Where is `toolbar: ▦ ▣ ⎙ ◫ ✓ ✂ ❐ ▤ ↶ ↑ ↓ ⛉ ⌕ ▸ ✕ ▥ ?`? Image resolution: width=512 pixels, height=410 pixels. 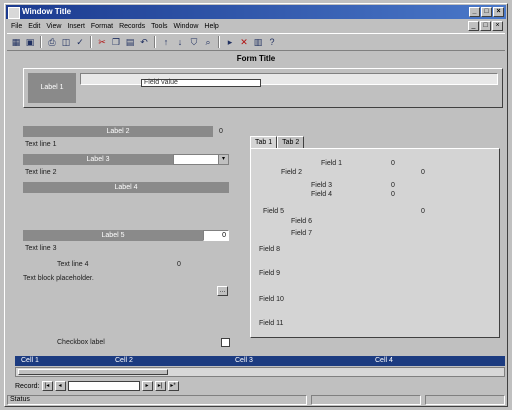
toolbar: ▦ ▣ ⎙ ◫ ✓ ✂ ❐ ▤ ↶ ↑ ↓ ⛉ ⌕ ▸ ✕ ▥ ? is located at coordinates (256, 42).